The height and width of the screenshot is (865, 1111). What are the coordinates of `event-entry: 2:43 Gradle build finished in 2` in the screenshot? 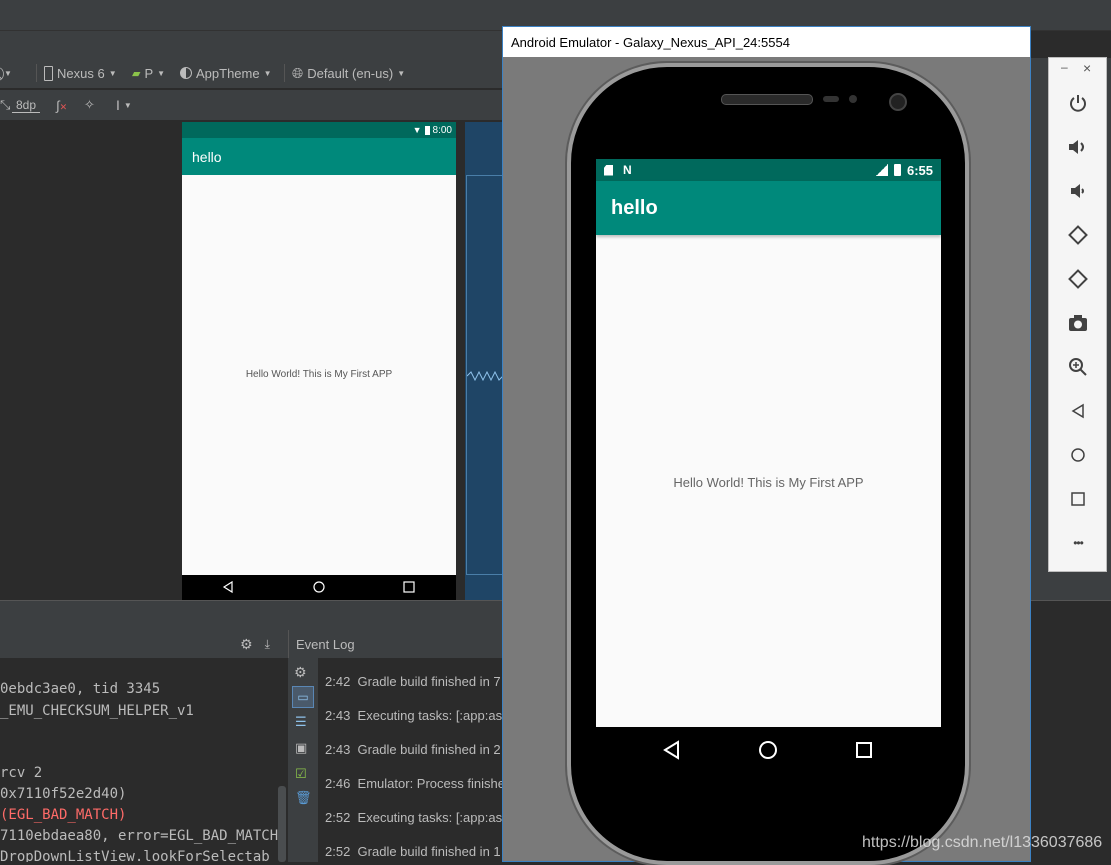 It's located at (413, 749).